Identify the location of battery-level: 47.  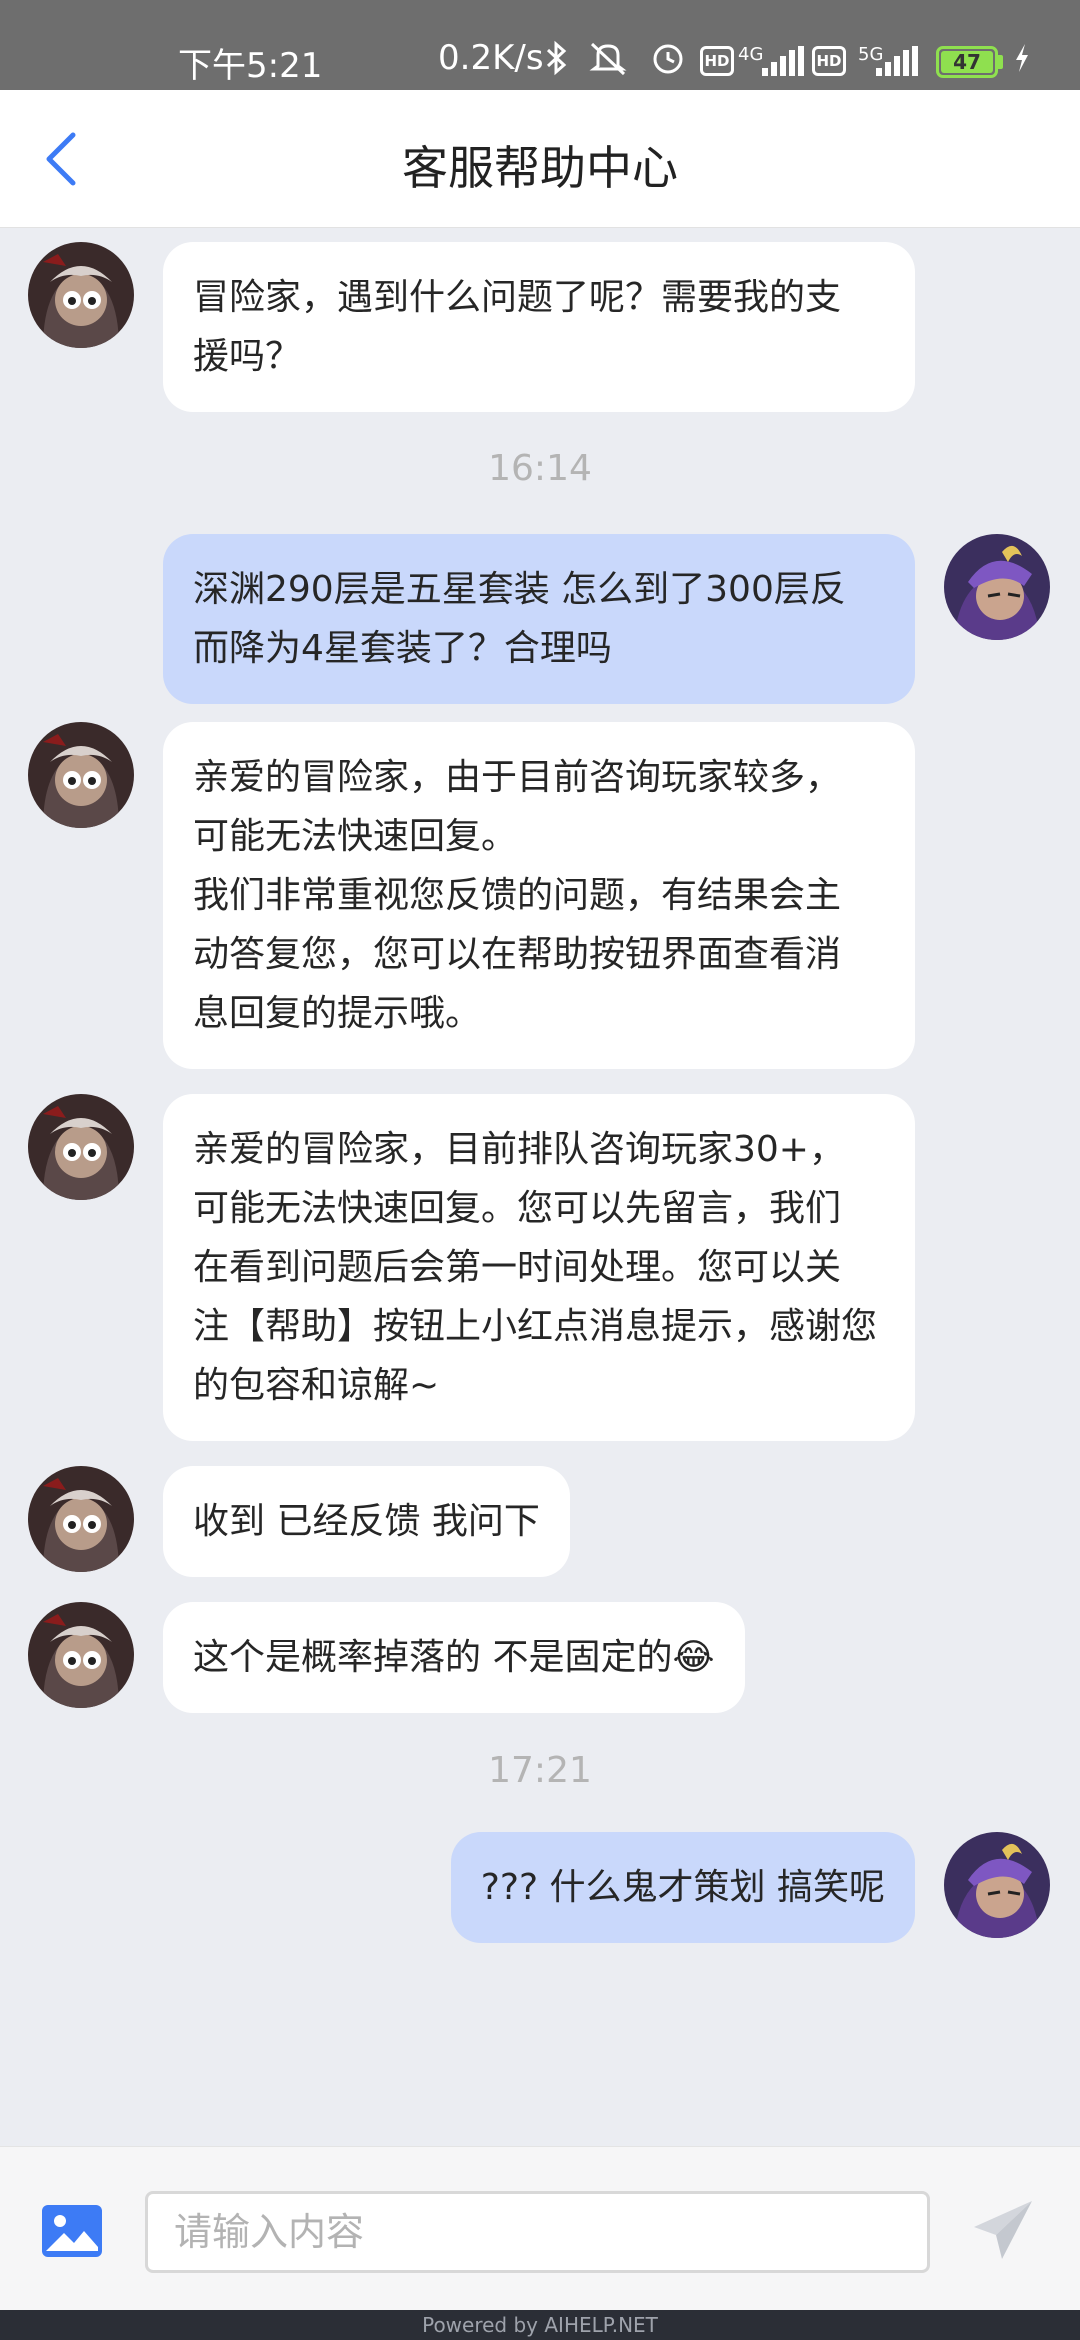
(967, 62).